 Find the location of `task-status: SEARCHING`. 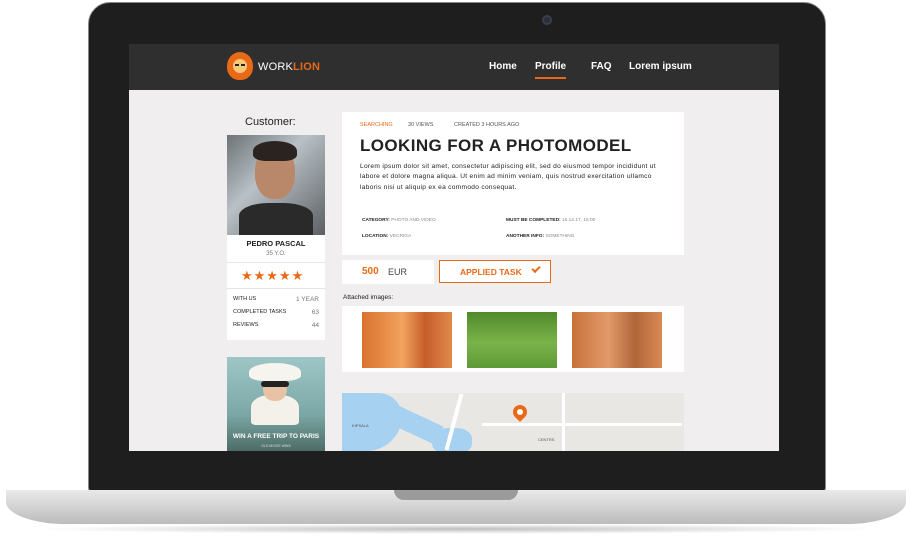

task-status: SEARCHING is located at coordinates (376, 125).